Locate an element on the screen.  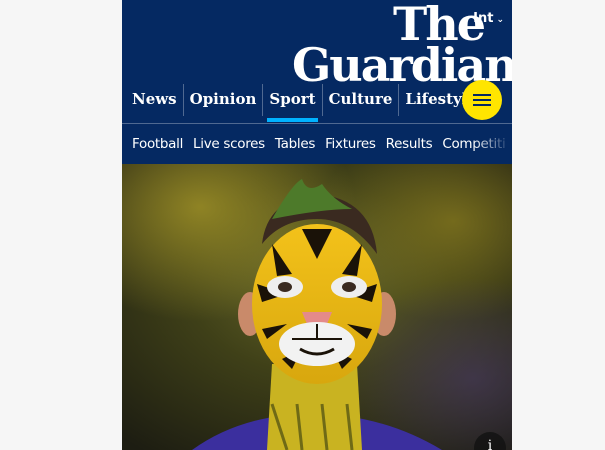
subnav-fade is located at coordinates (492, 144).